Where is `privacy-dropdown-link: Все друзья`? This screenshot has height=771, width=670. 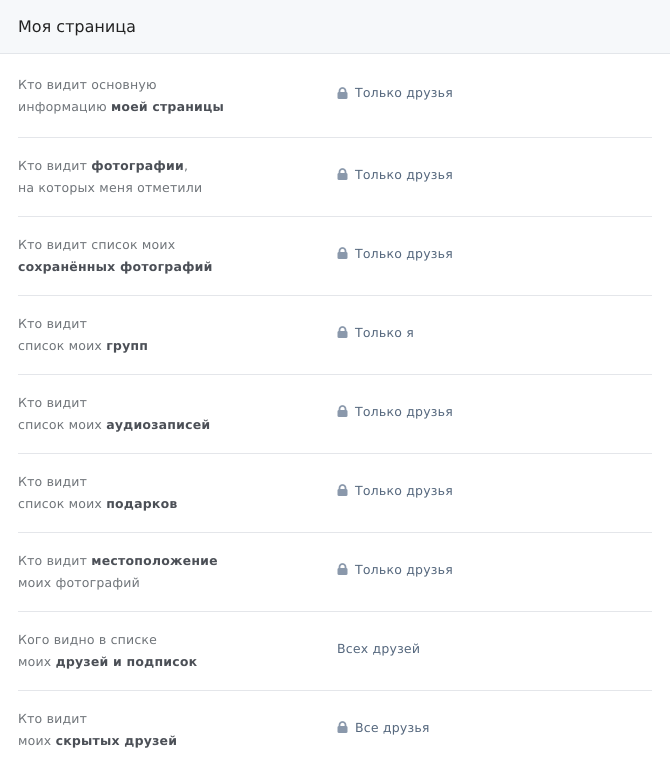 privacy-dropdown-link: Все друзья is located at coordinates (383, 727).